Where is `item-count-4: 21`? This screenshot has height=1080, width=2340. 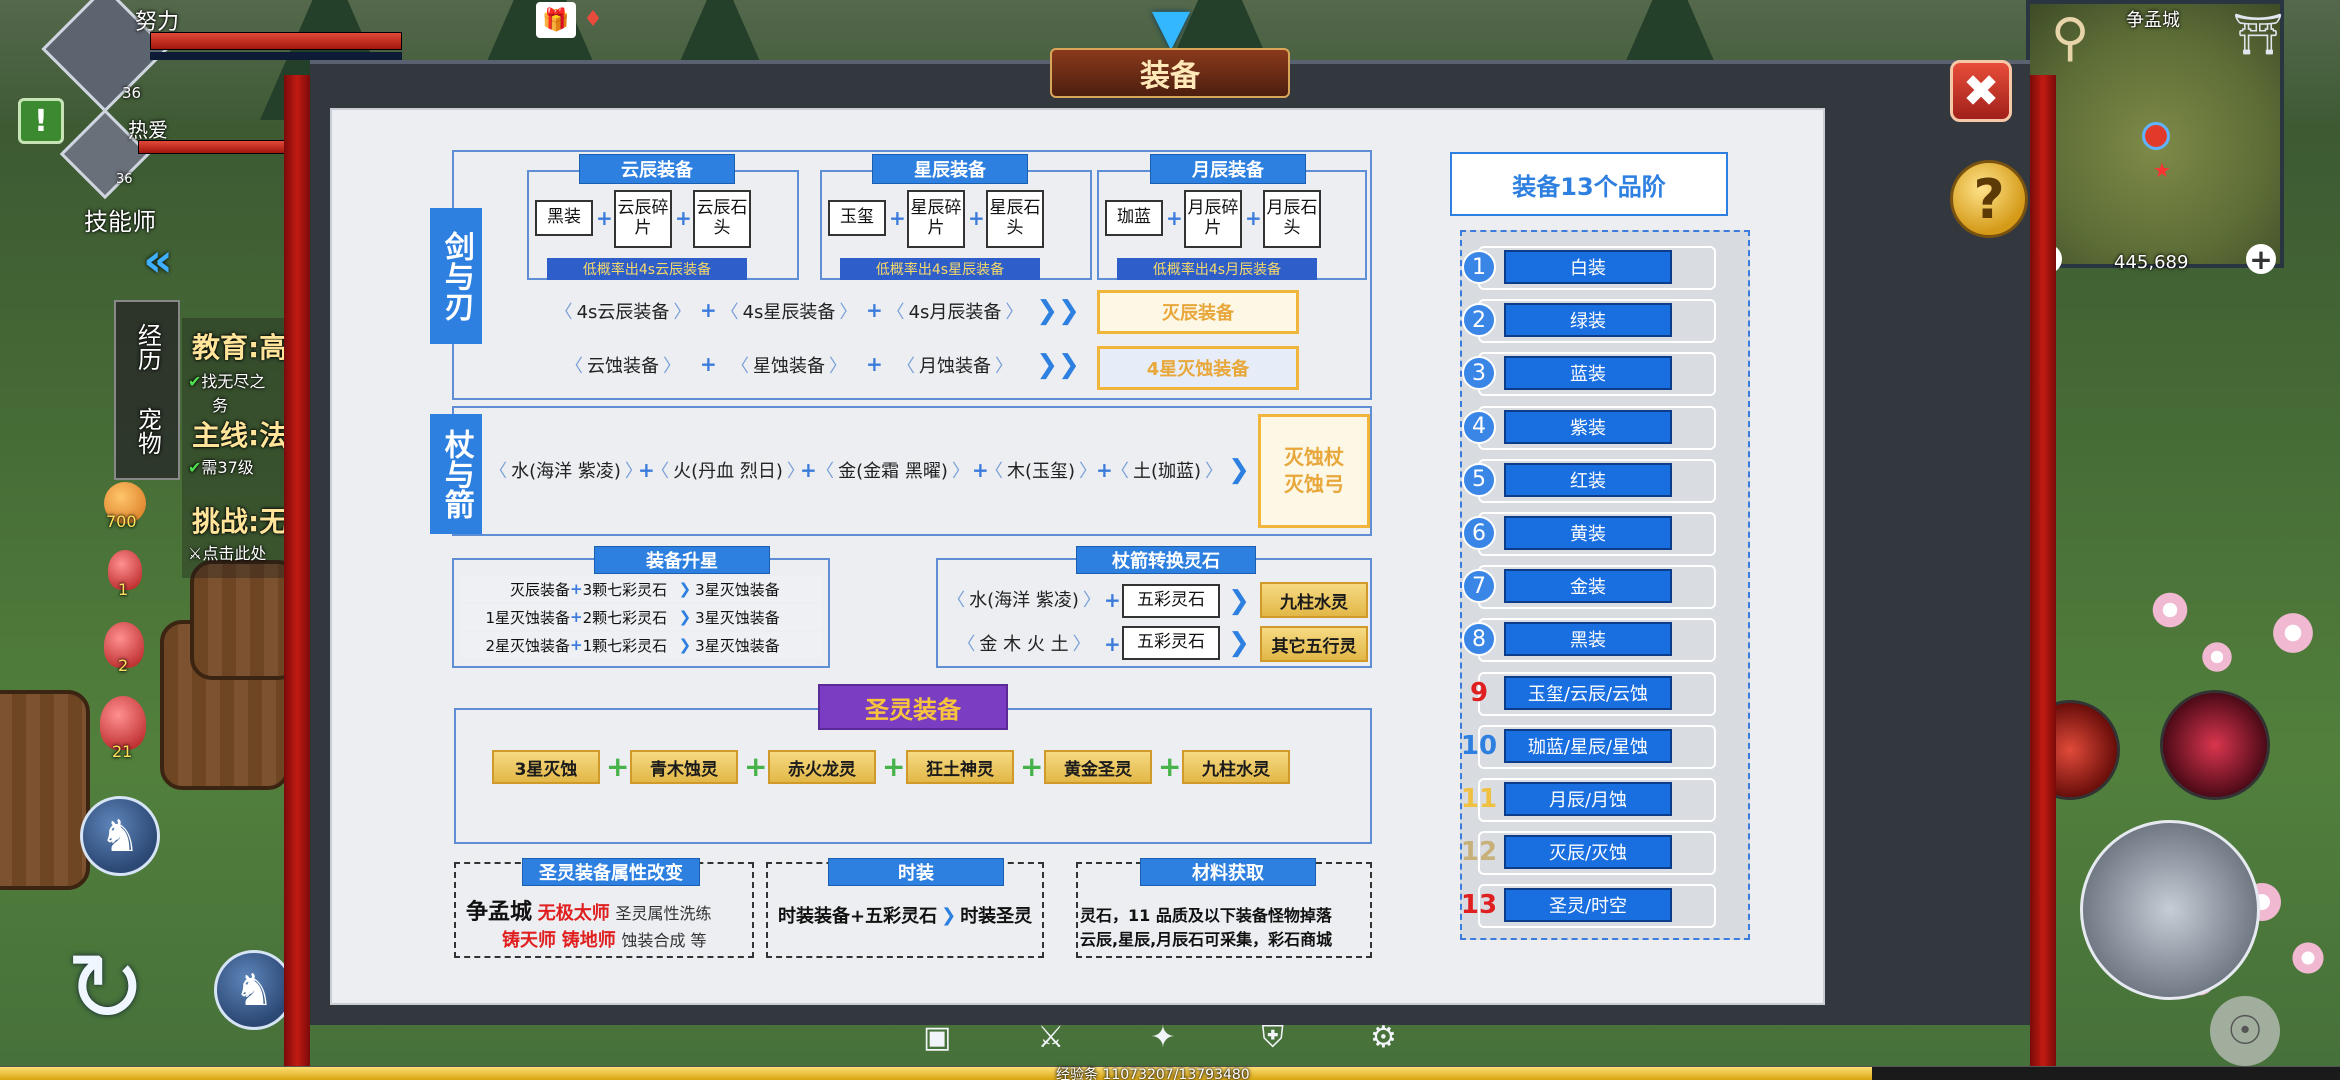
item-count-4: 21 is located at coordinates (122, 751).